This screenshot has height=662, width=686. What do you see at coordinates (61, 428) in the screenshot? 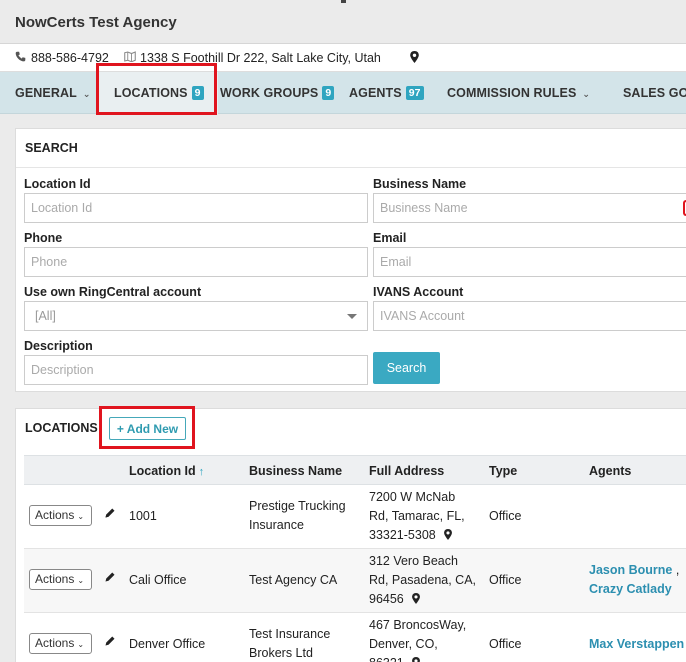
I see `locations-panel-title: LOCATIONS` at bounding box center [61, 428].